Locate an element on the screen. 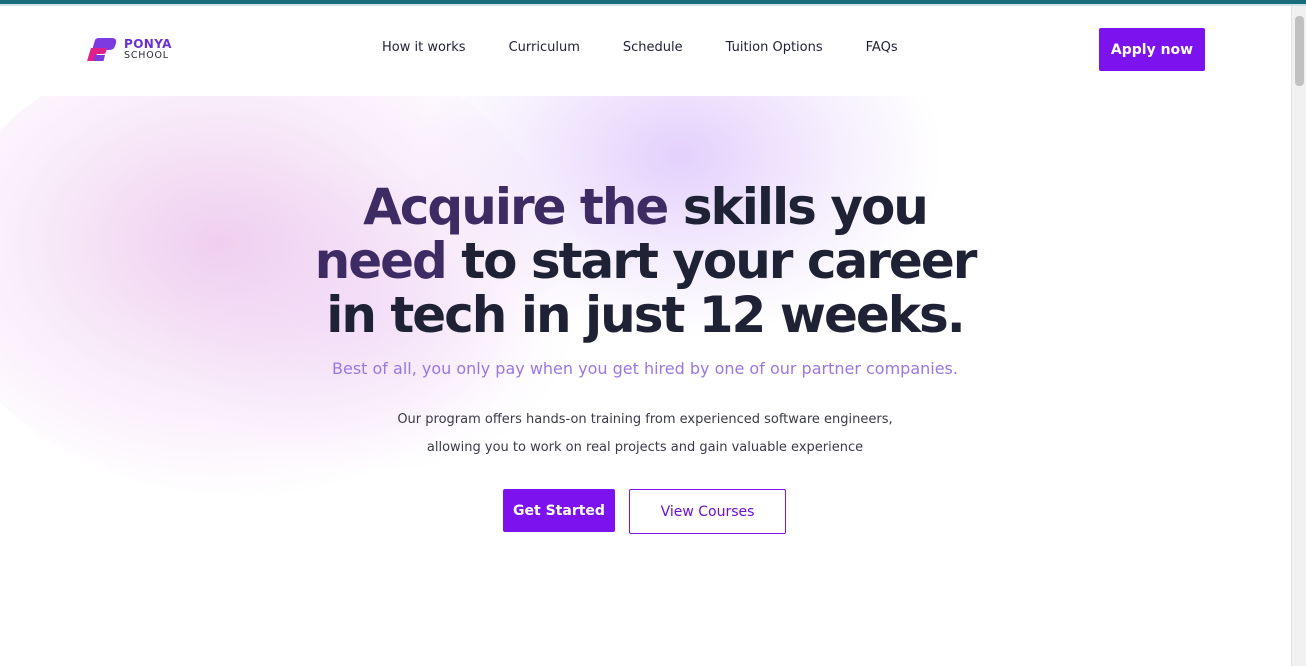  brand-name-line1: PONYA is located at coordinates (148, 43).